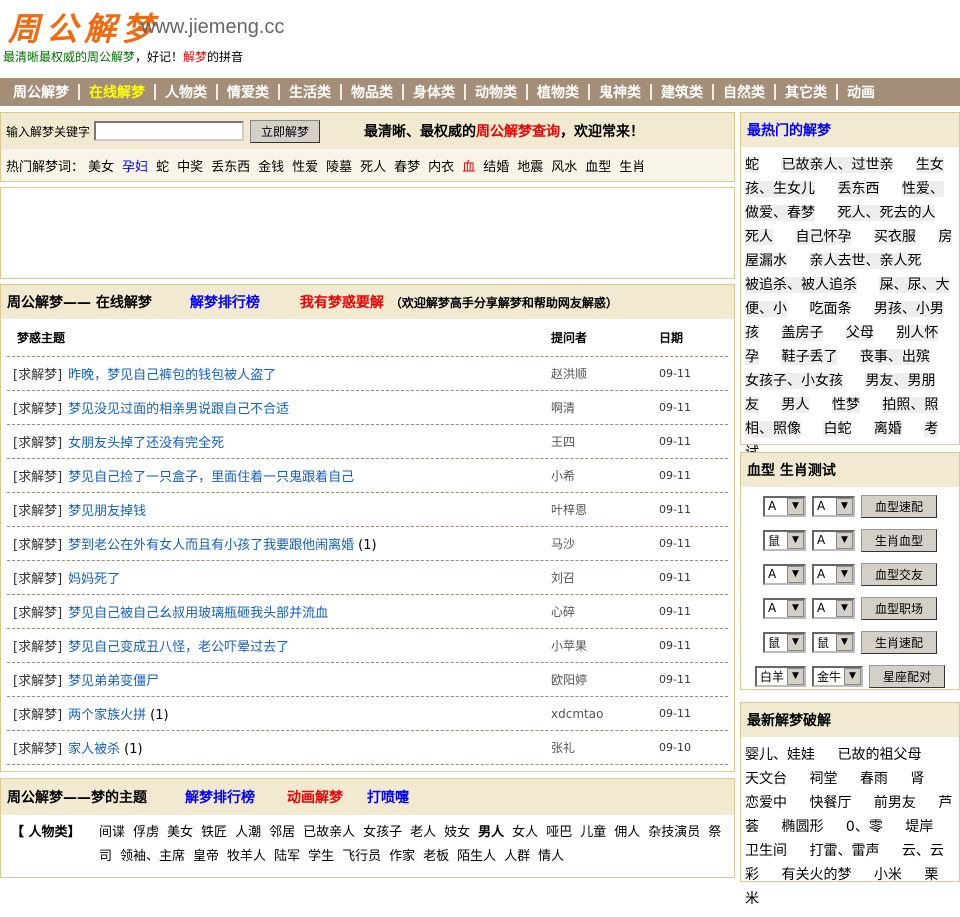 Image resolution: width=960 pixels, height=917 pixels. I want to click on theme-word: 情人, so click(551, 856).